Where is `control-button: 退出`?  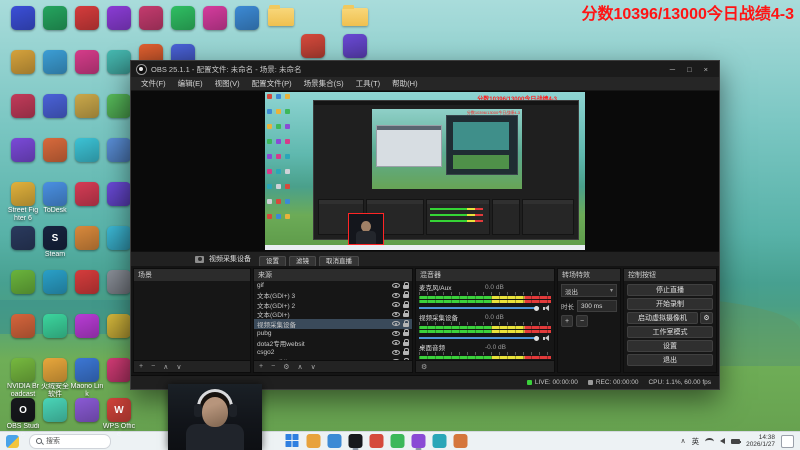
control-button: 退出 is located at coordinates (670, 360).